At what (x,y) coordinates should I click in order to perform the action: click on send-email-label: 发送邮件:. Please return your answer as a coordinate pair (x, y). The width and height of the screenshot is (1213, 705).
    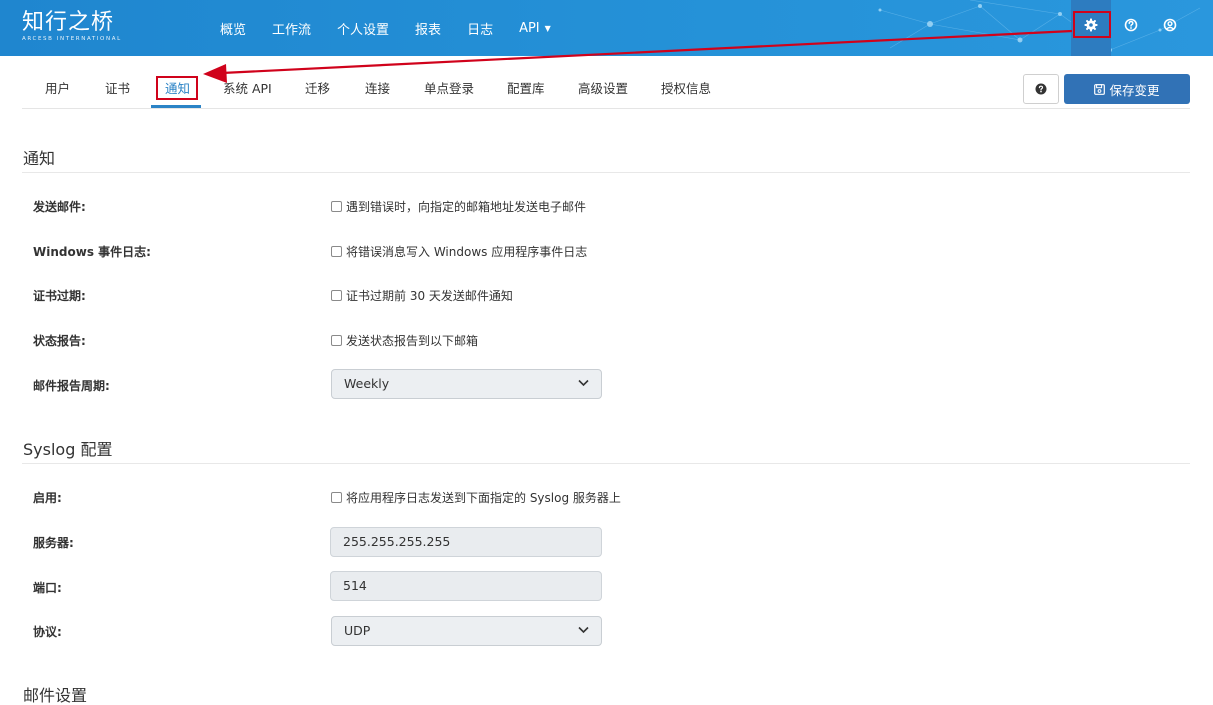
    Looking at the image, I should click on (59, 207).